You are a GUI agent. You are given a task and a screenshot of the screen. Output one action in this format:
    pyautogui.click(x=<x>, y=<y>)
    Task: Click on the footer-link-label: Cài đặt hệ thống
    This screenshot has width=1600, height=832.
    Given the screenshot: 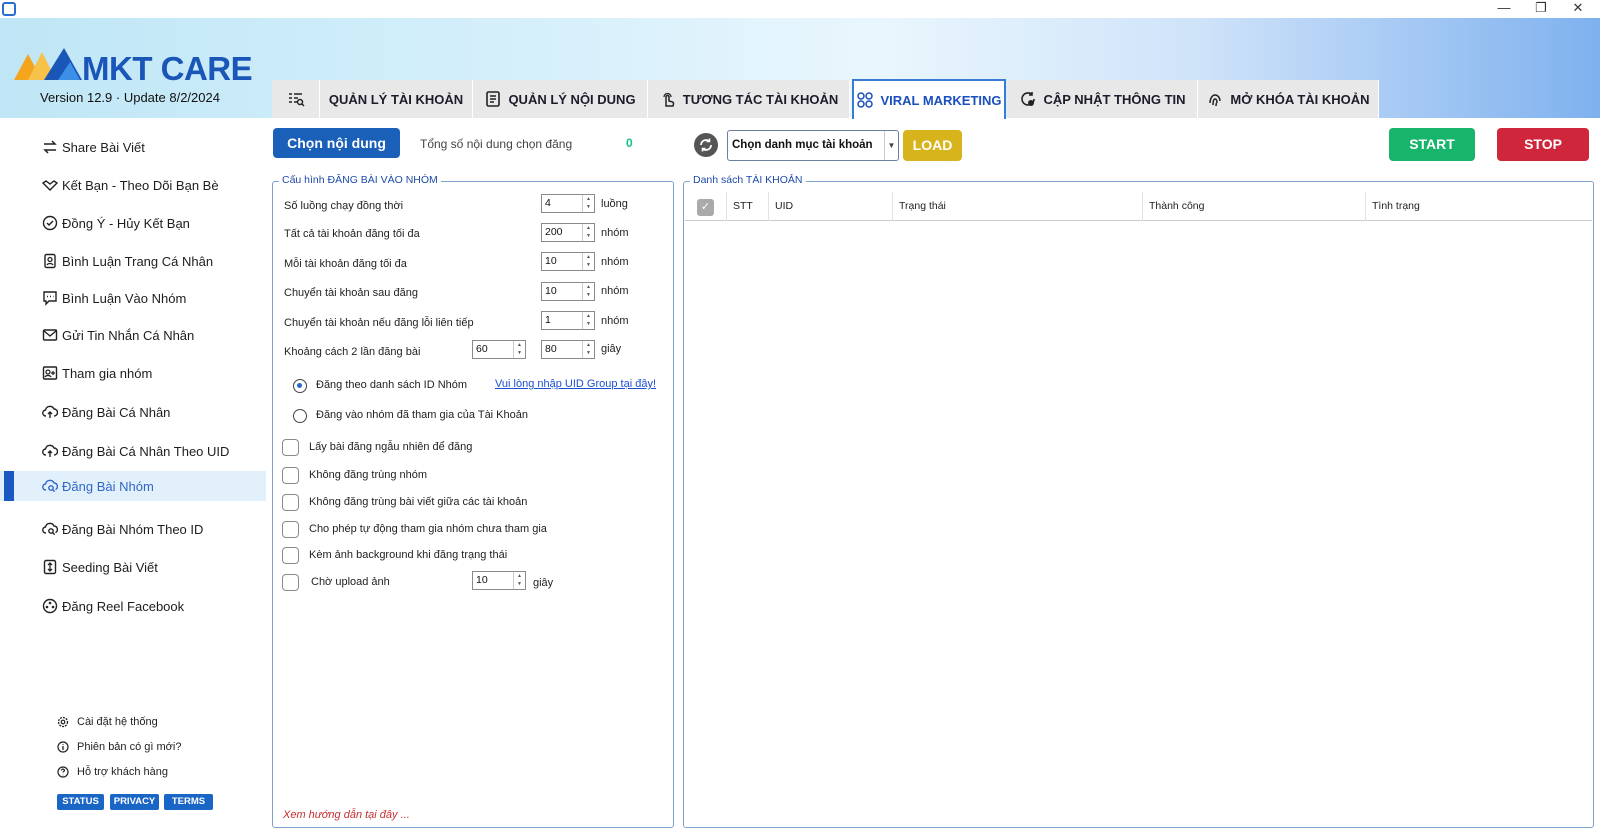 What is the action you would take?
    pyautogui.click(x=117, y=722)
    